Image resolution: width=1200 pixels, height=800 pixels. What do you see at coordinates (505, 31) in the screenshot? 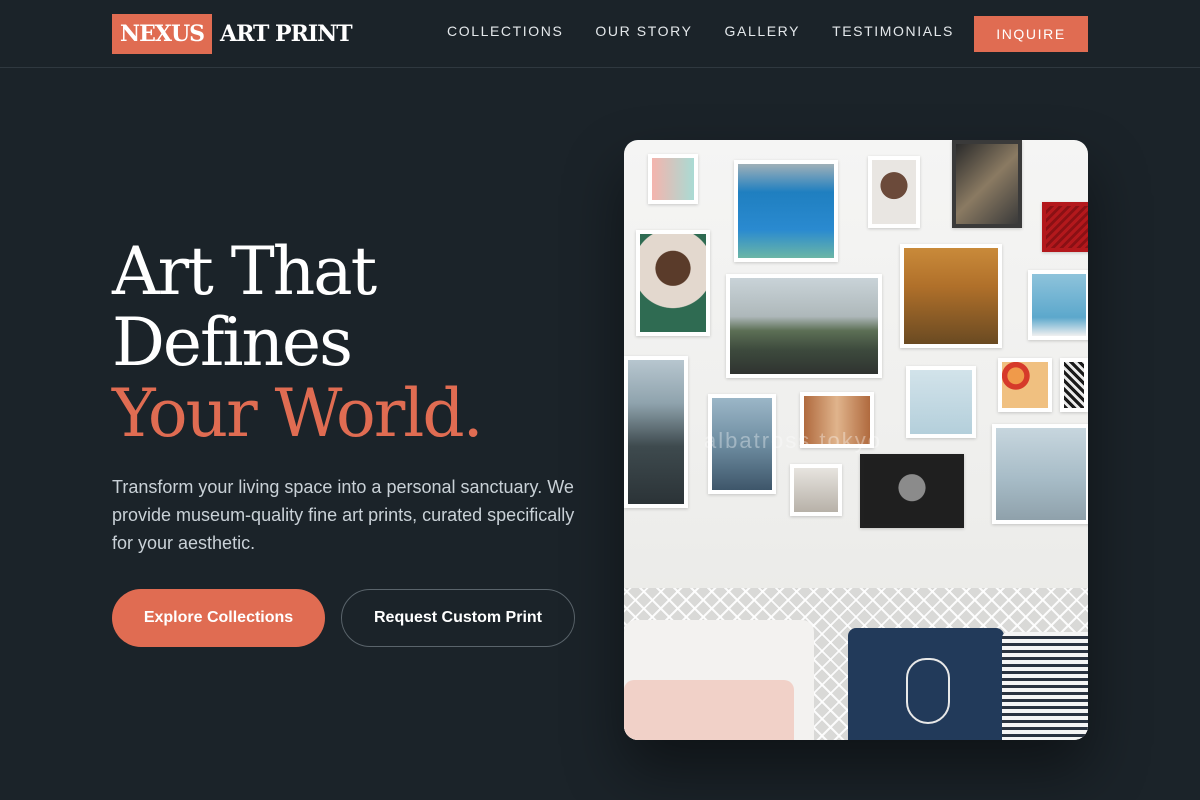
I see `nav-link-collections: COLLECTIONS` at bounding box center [505, 31].